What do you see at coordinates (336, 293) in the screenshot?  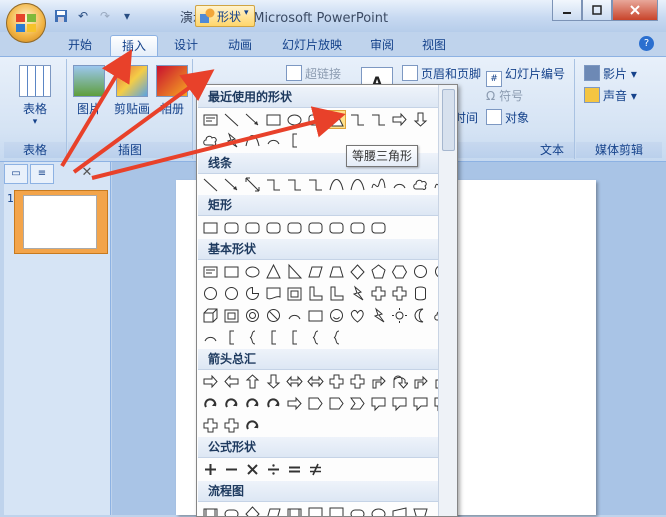 I see `lshape-shape-icon` at bounding box center [336, 293].